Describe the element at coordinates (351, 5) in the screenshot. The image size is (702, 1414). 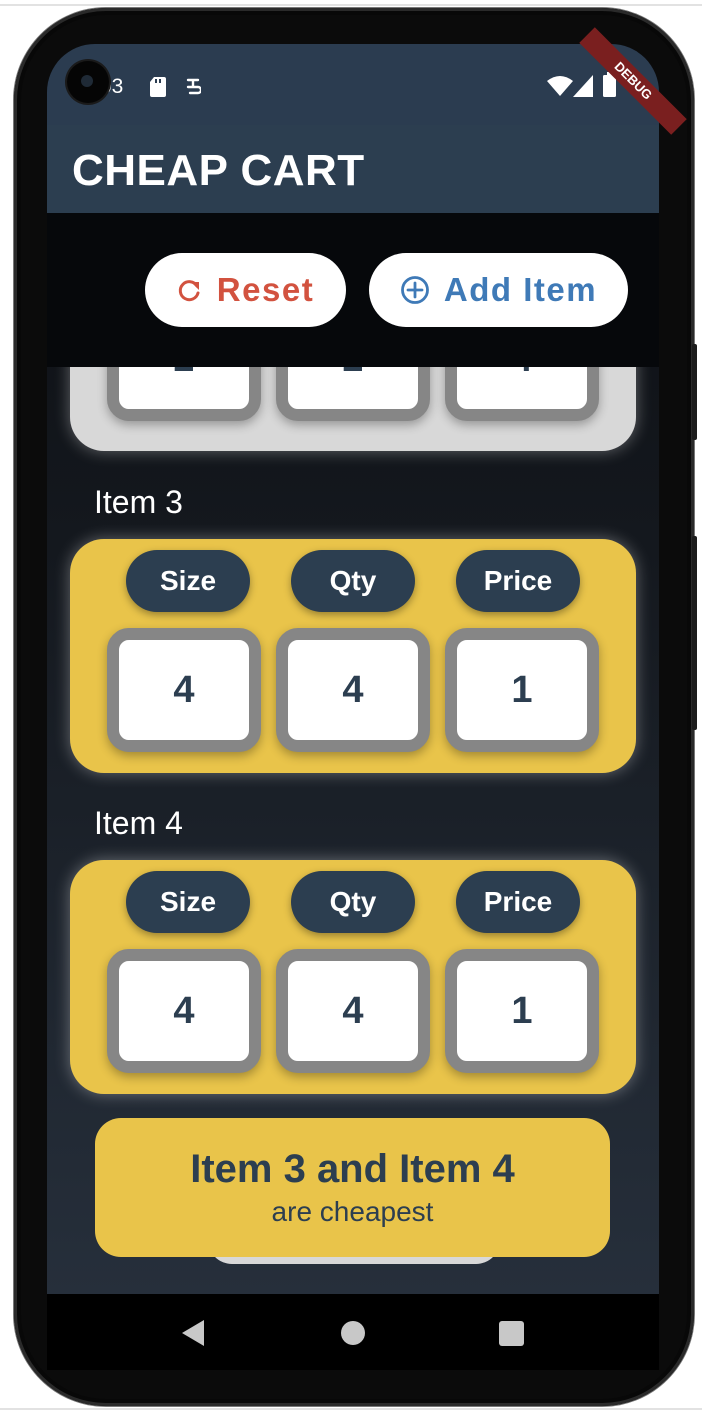
I see `frame-top-line` at that location.